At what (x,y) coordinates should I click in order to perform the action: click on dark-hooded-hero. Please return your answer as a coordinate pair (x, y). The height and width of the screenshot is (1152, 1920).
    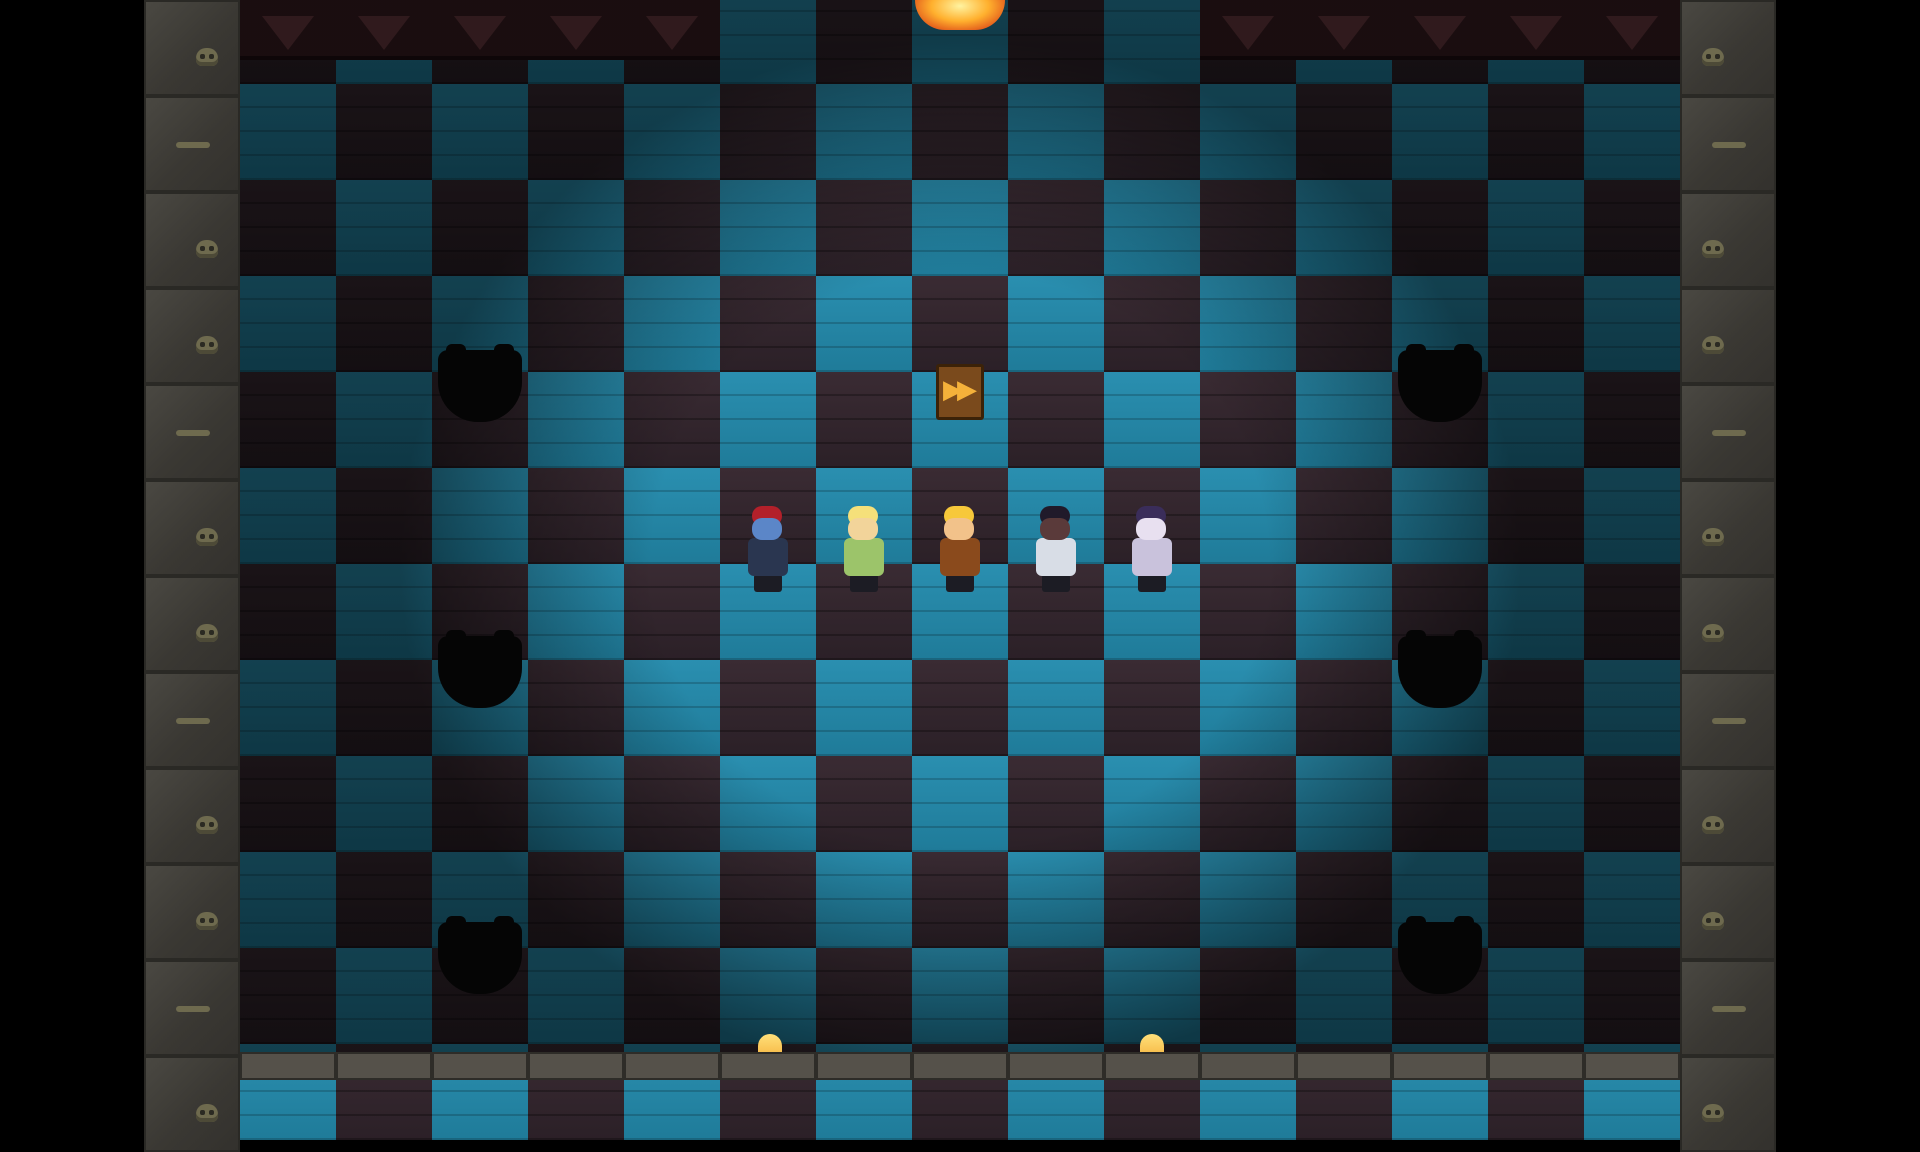
    Looking at the image, I should click on (1056, 552).